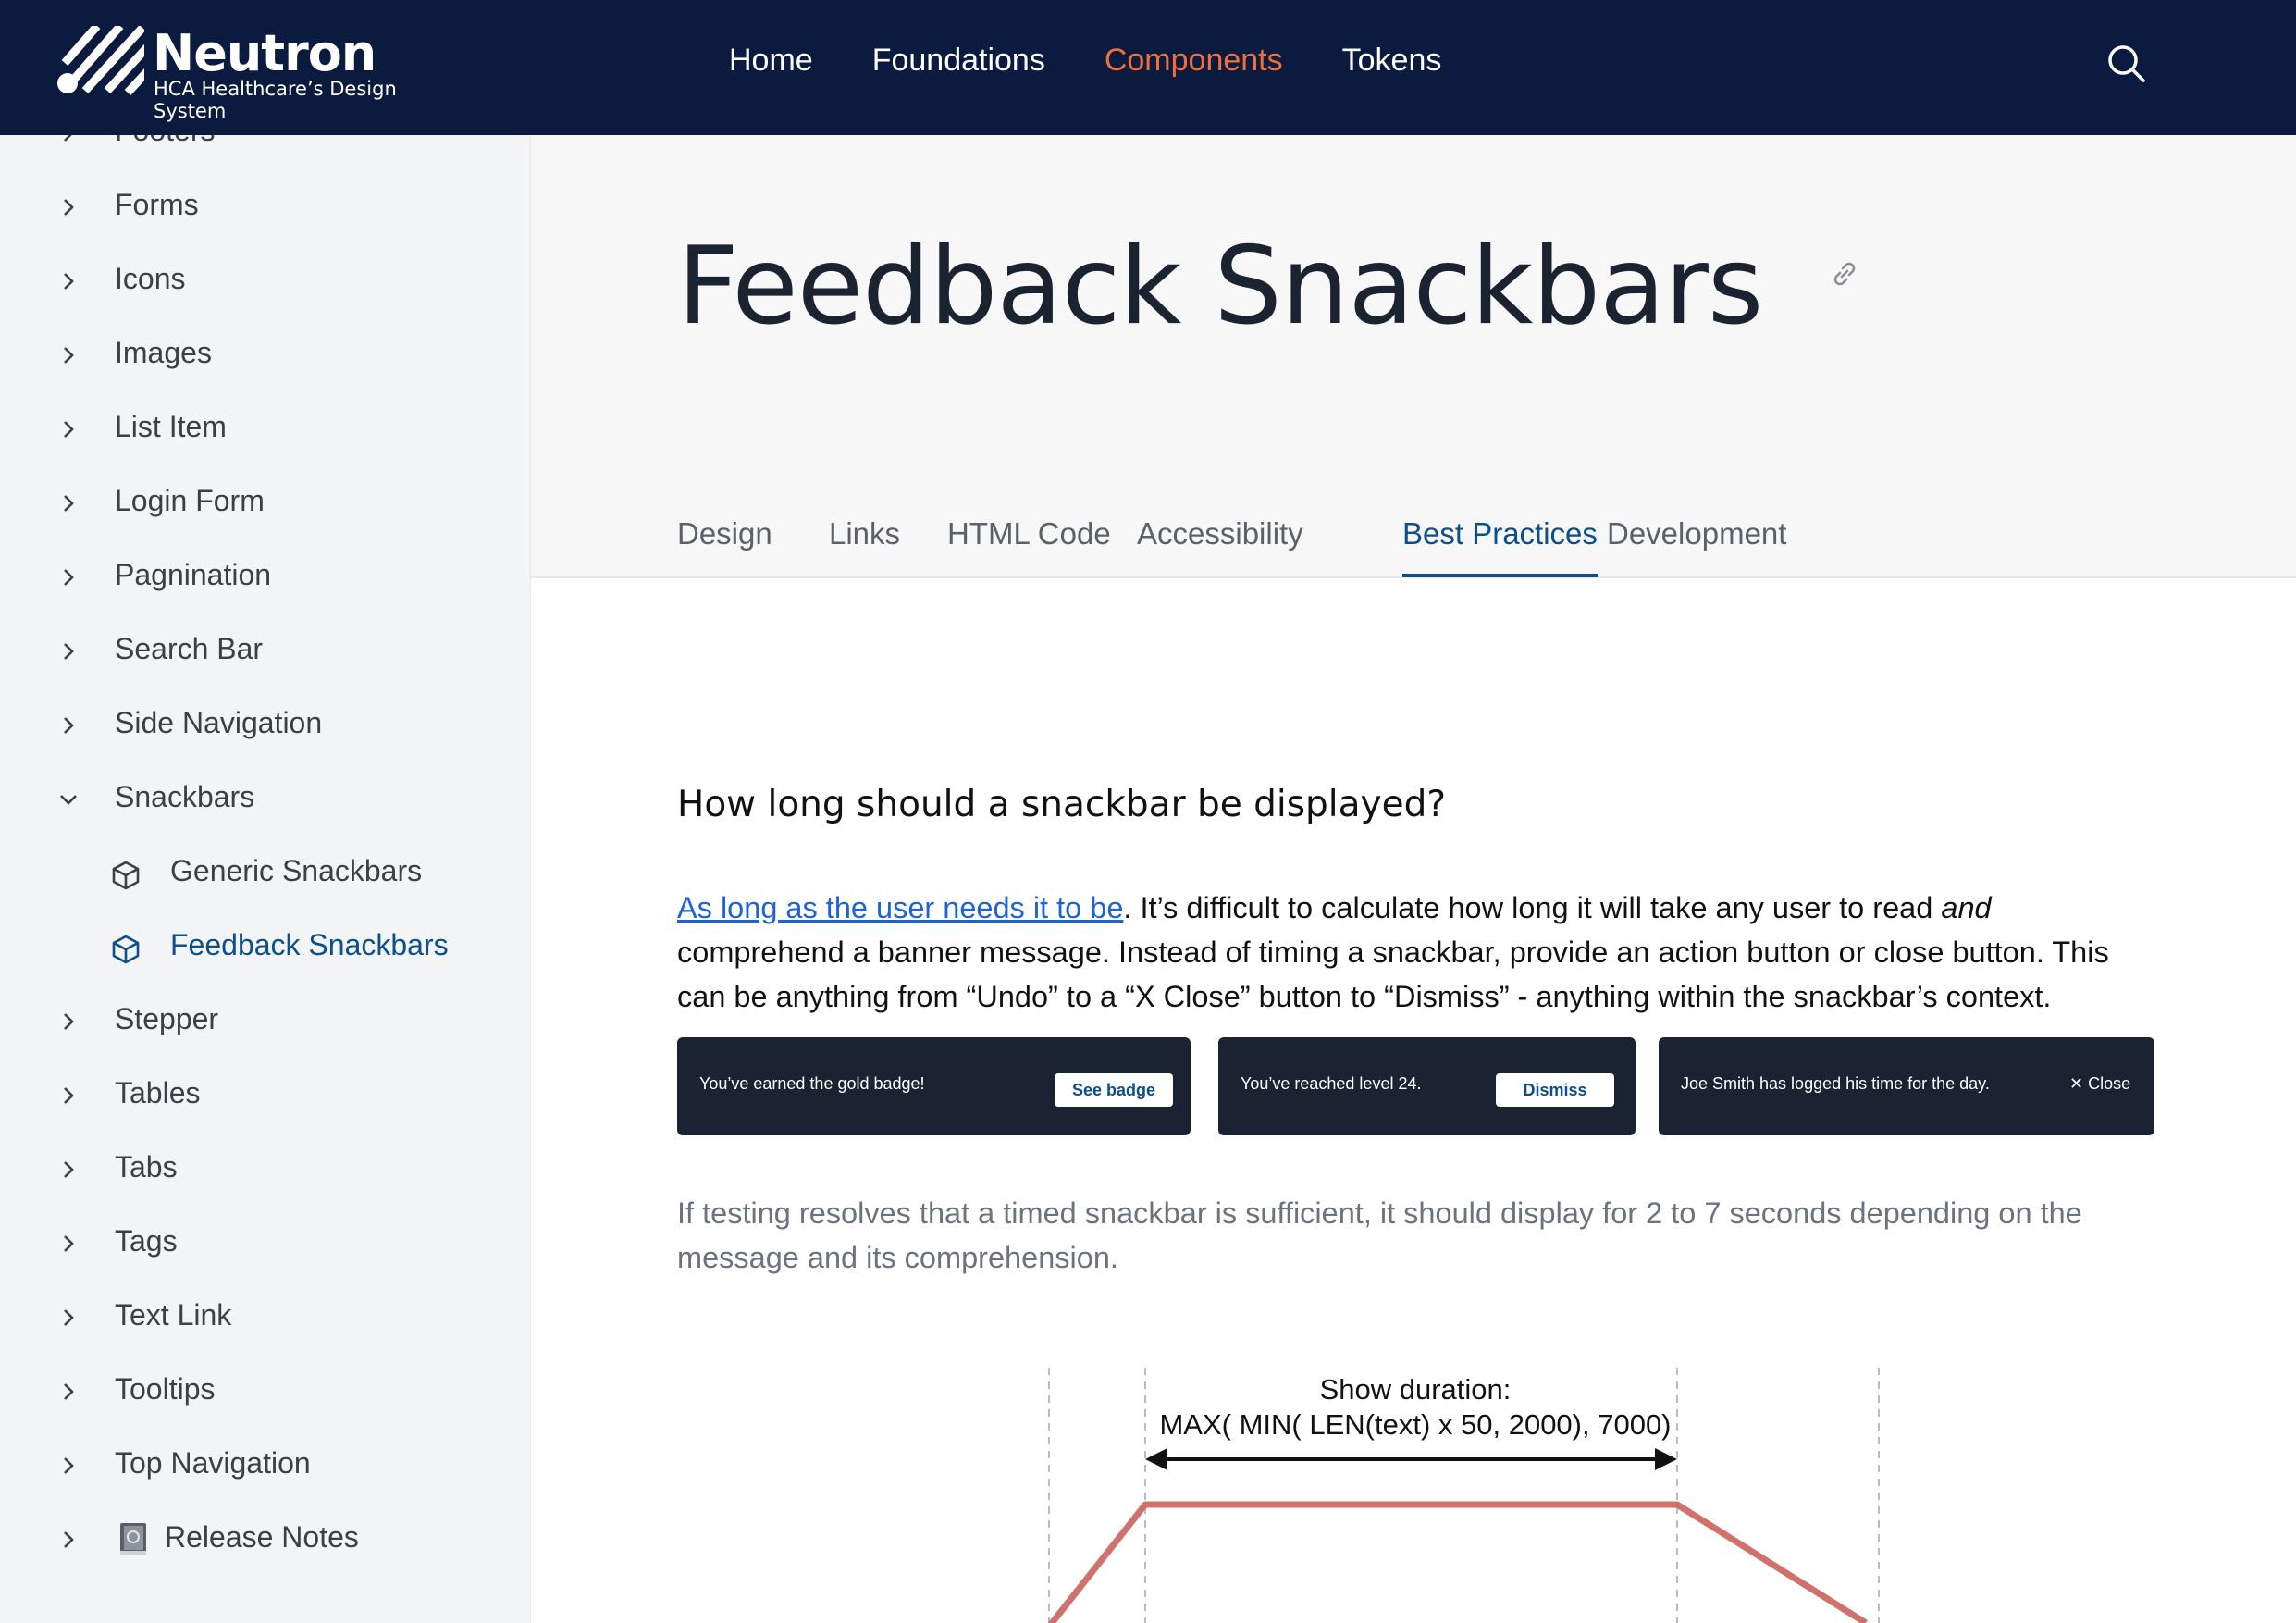 The image size is (2296, 1623). Describe the element at coordinates (1555, 1090) in the screenshot. I see `dismiss-button: Dismiss` at that location.